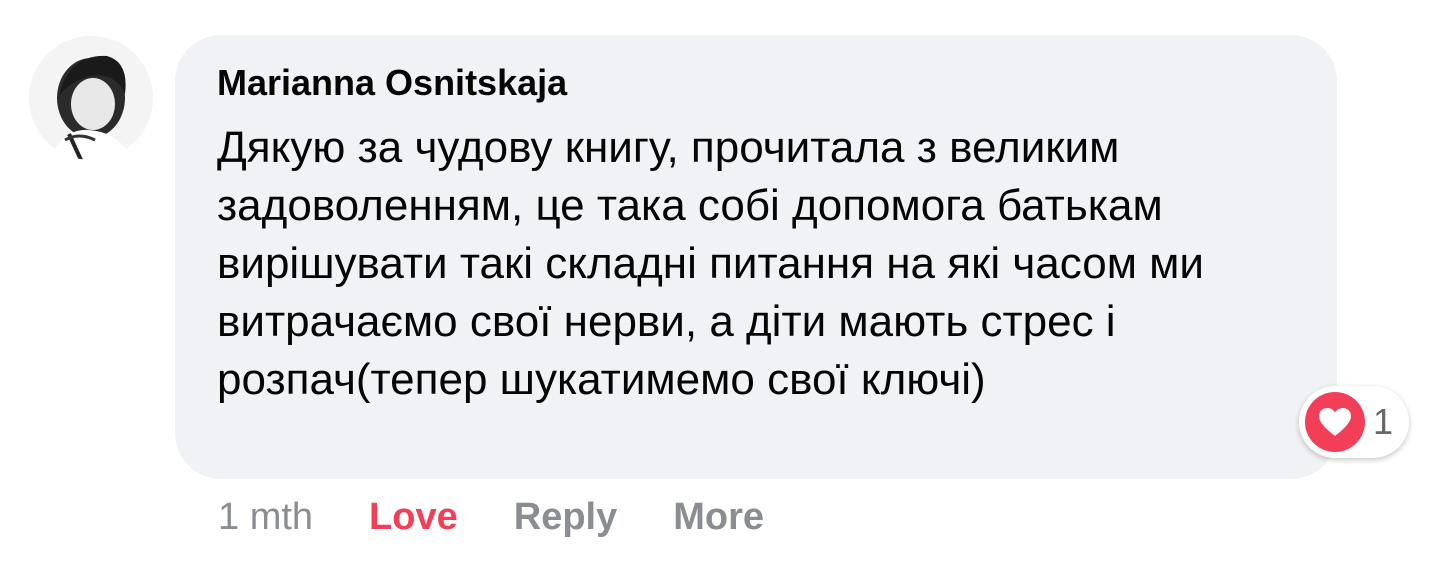 This screenshot has height=561, width=1439. I want to click on more-button: More, so click(718, 517).